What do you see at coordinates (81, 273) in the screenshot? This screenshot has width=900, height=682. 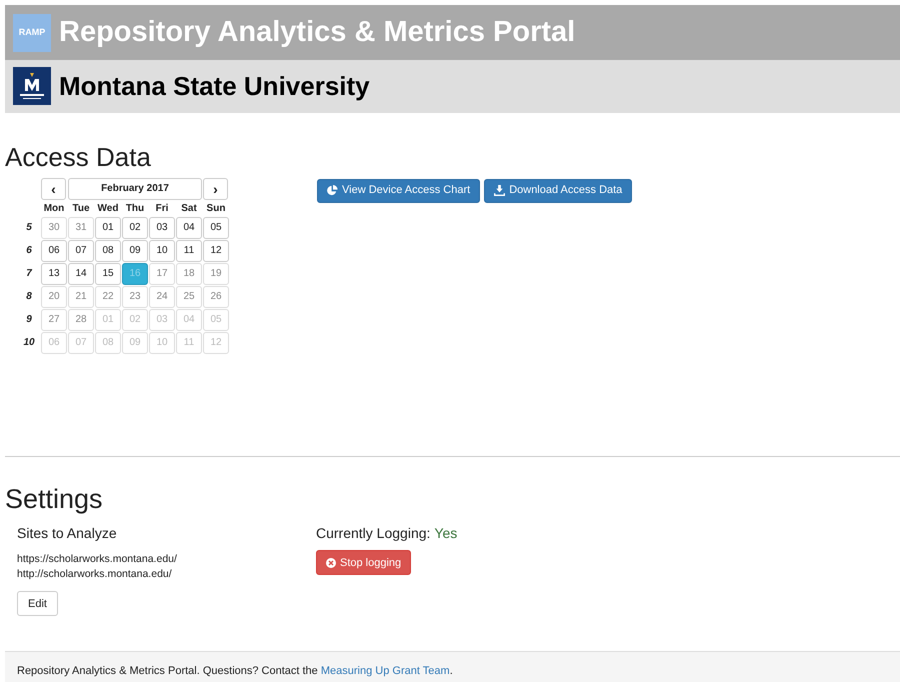 I see `calendar-day: 14` at bounding box center [81, 273].